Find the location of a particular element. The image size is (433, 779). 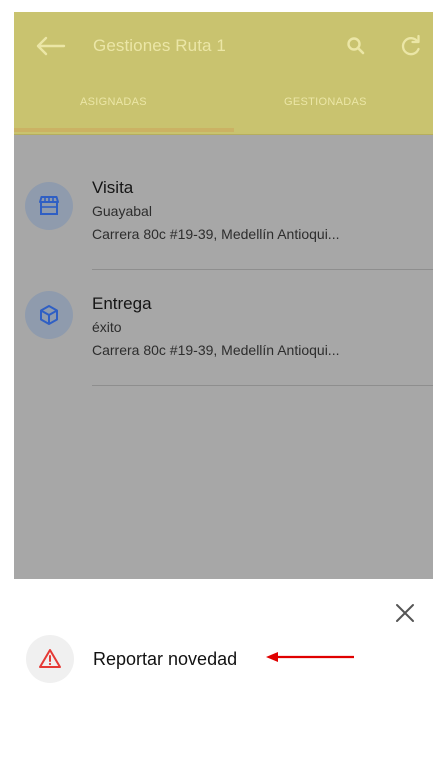

package-icon-avatar is located at coordinates (49, 315).